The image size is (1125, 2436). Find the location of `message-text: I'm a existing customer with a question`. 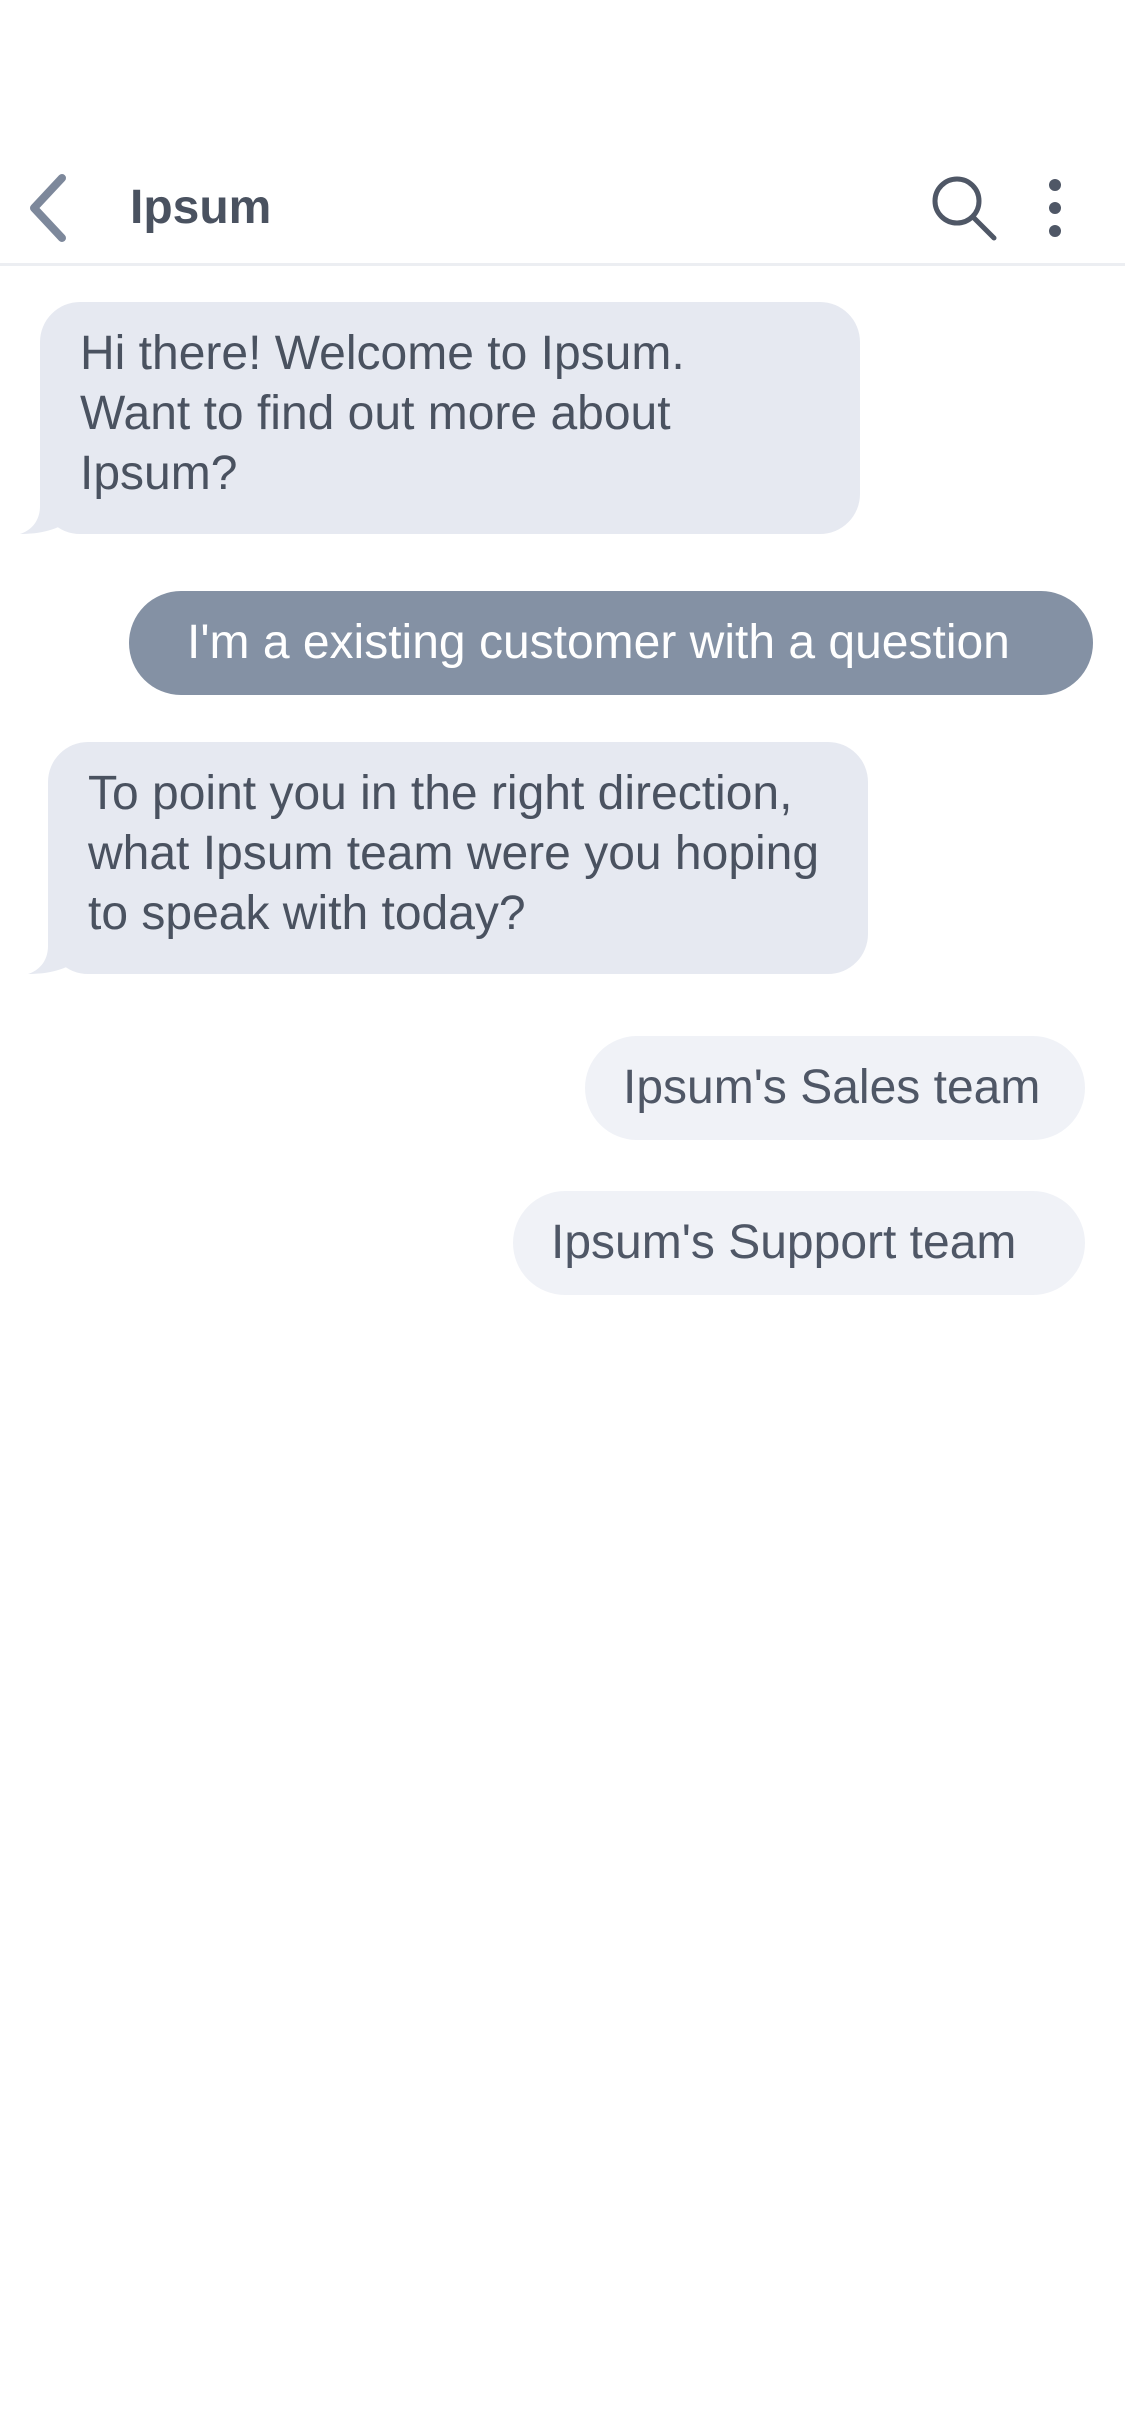

message-text: I'm a existing customer with a question is located at coordinates (598, 642).